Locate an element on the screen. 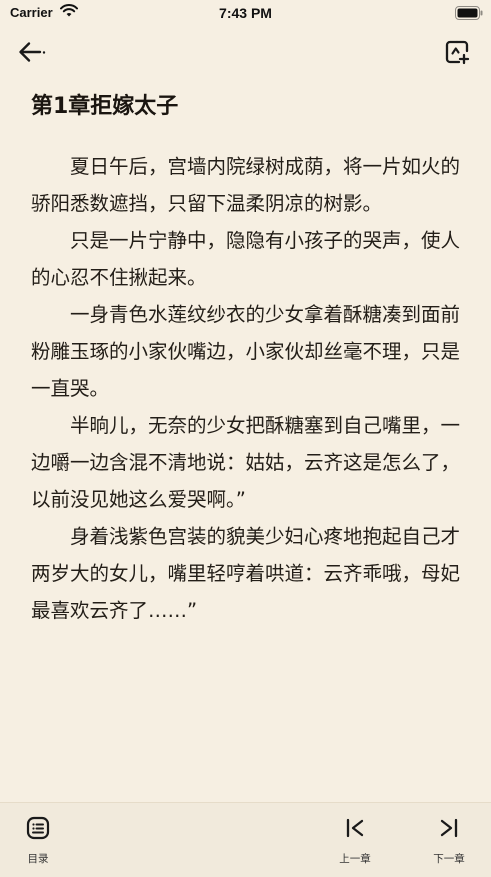 The height and width of the screenshot is (877, 491). catalog-button: 目录 is located at coordinates (38, 840).